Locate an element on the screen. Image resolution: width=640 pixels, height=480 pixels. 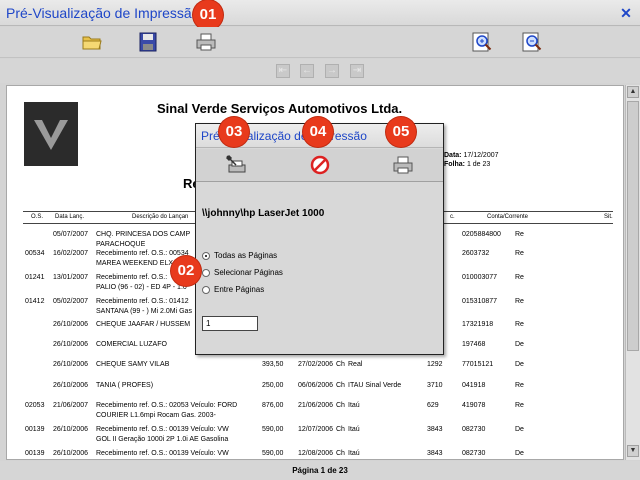
row-doc: 1292 is located at coordinates (435, 364).